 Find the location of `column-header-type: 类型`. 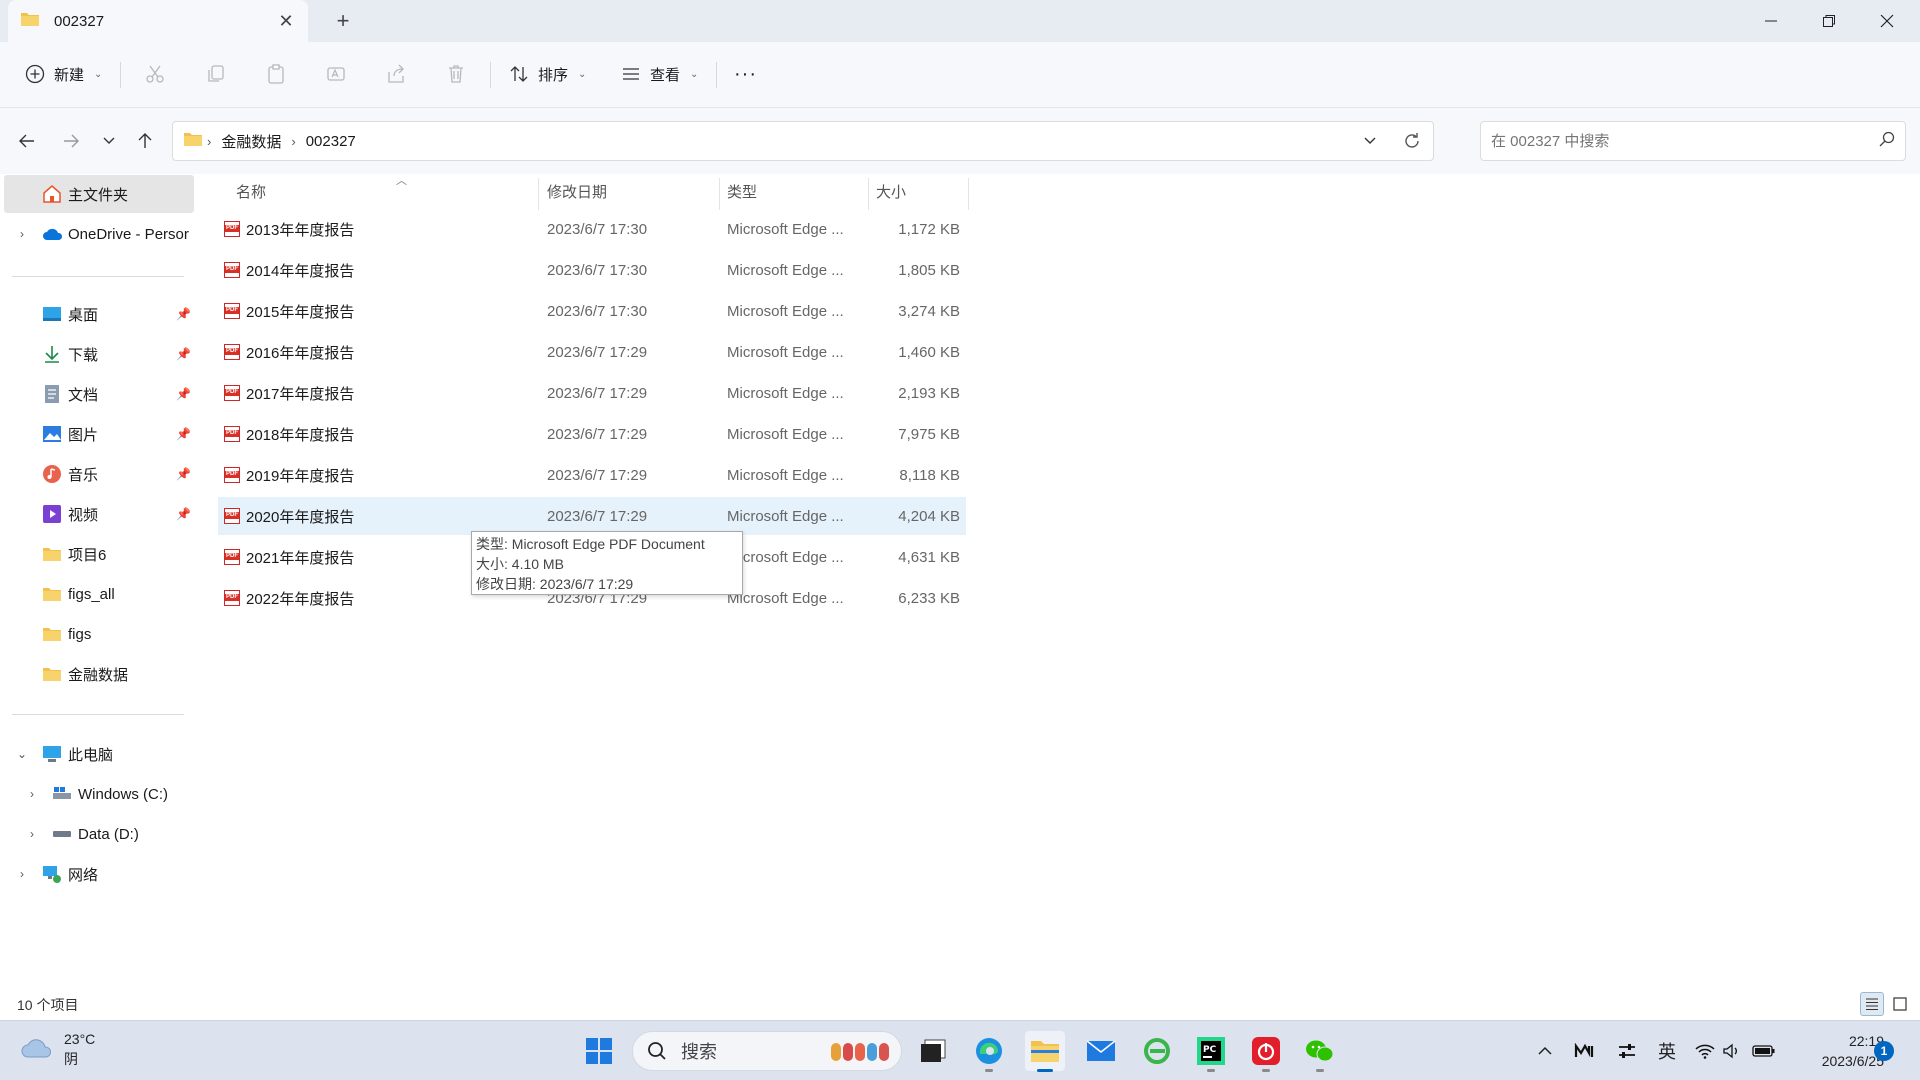

column-header-type: 类型 is located at coordinates (742, 191).